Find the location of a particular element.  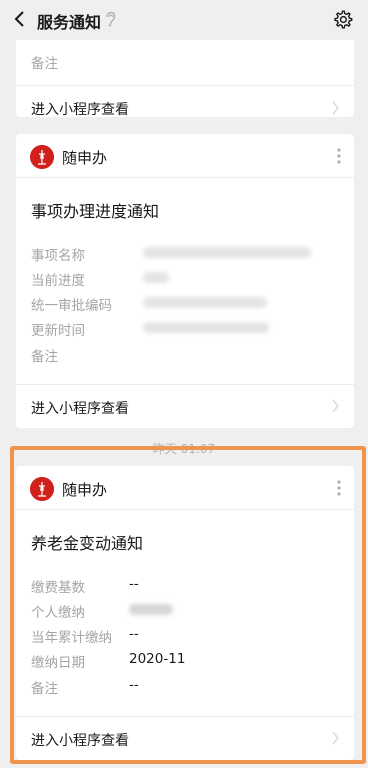

info-row: 统一审批编码 is located at coordinates (185, 304).